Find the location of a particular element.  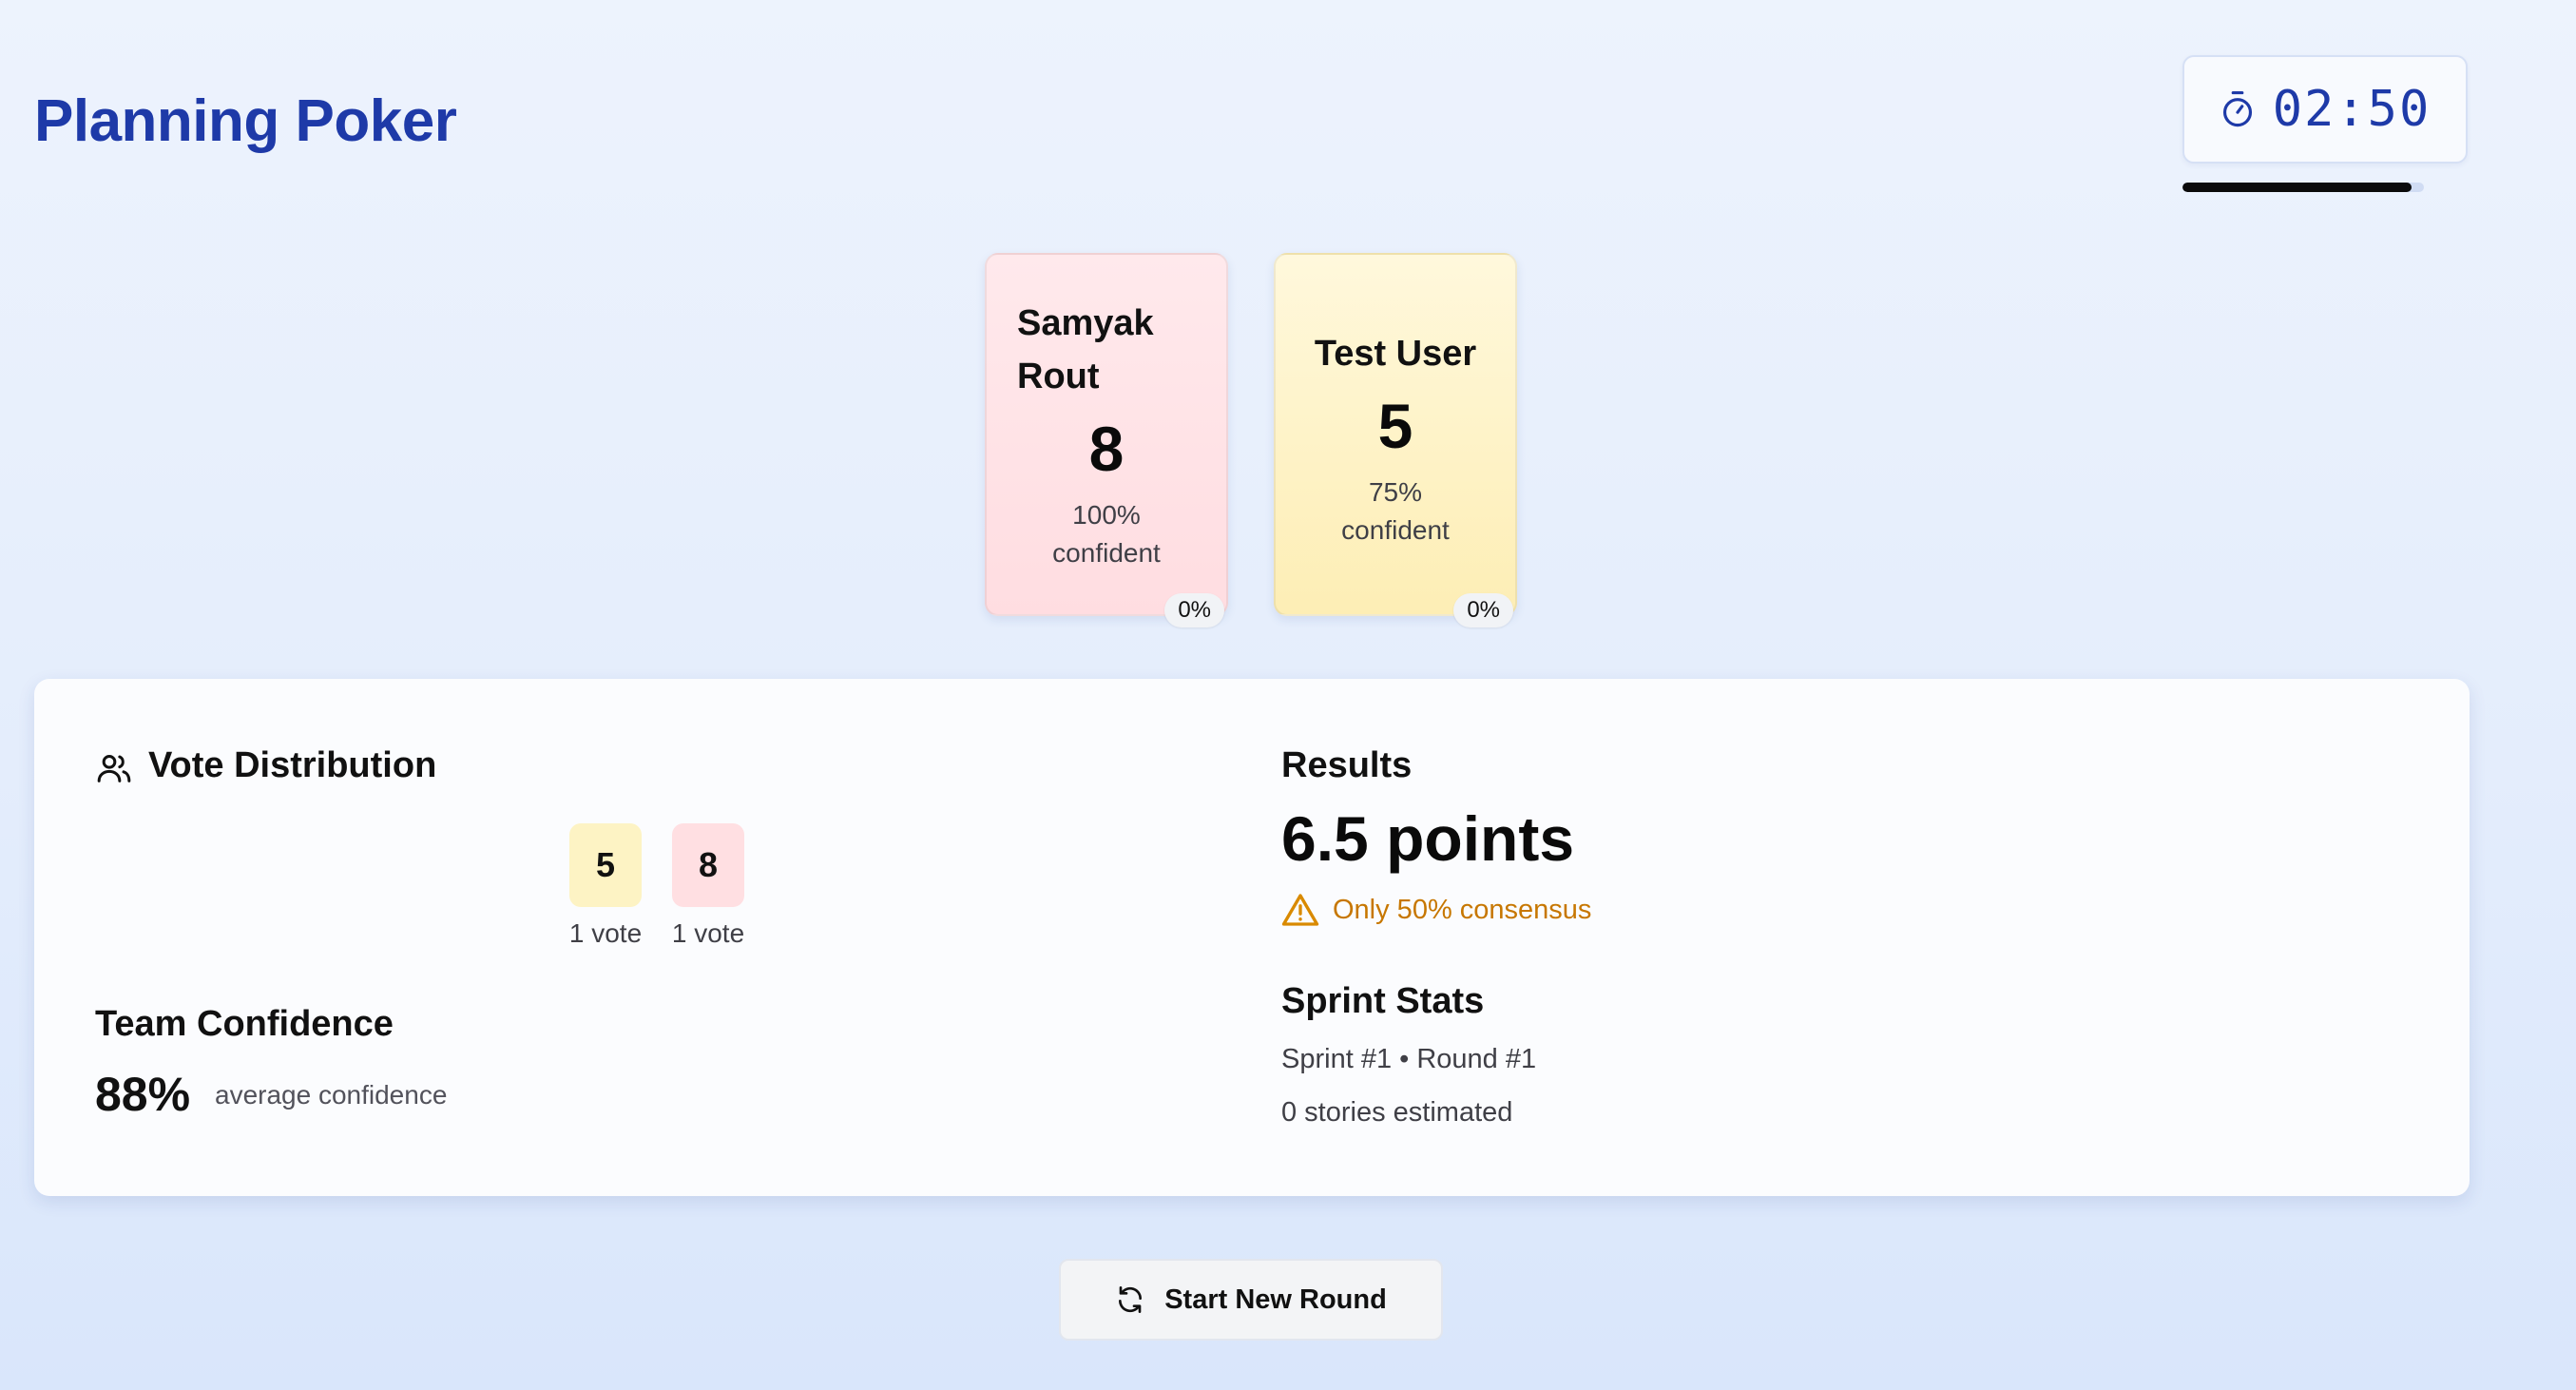

timer-progress-fill is located at coordinates (2298, 187).